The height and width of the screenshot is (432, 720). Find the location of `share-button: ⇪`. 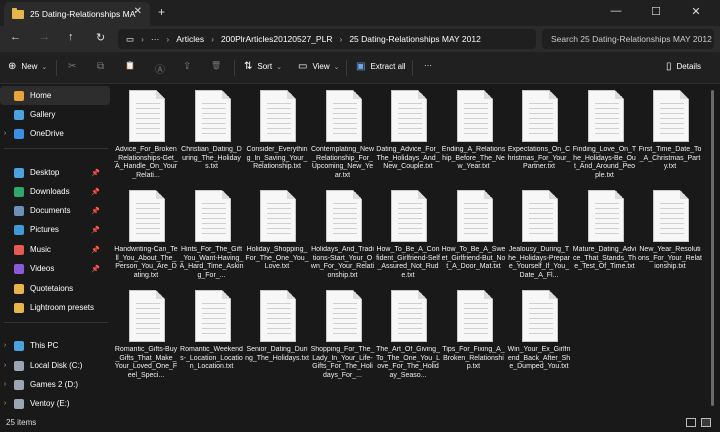

share-button: ⇪ is located at coordinates (189, 66).